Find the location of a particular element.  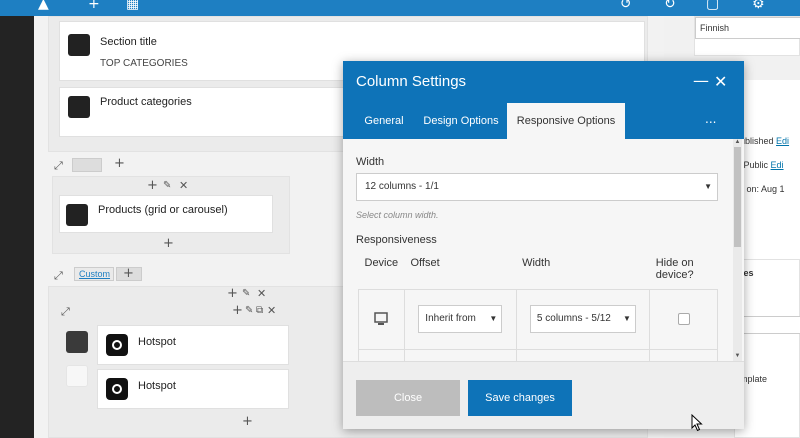

device-cell is located at coordinates (381, 319).